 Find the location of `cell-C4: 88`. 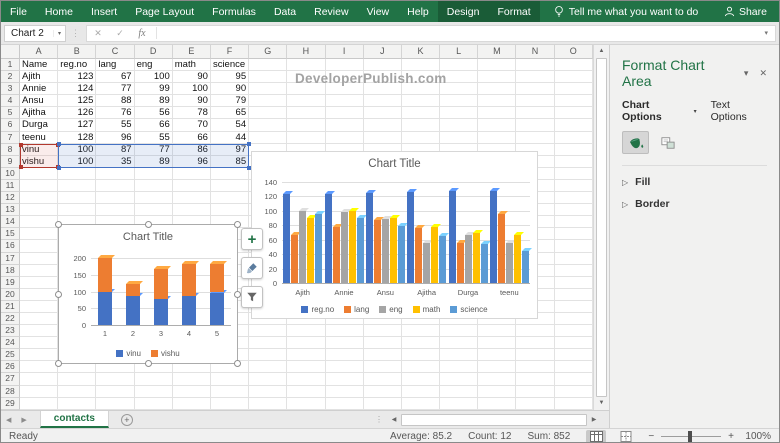

cell-C4: 88 is located at coordinates (115, 101).